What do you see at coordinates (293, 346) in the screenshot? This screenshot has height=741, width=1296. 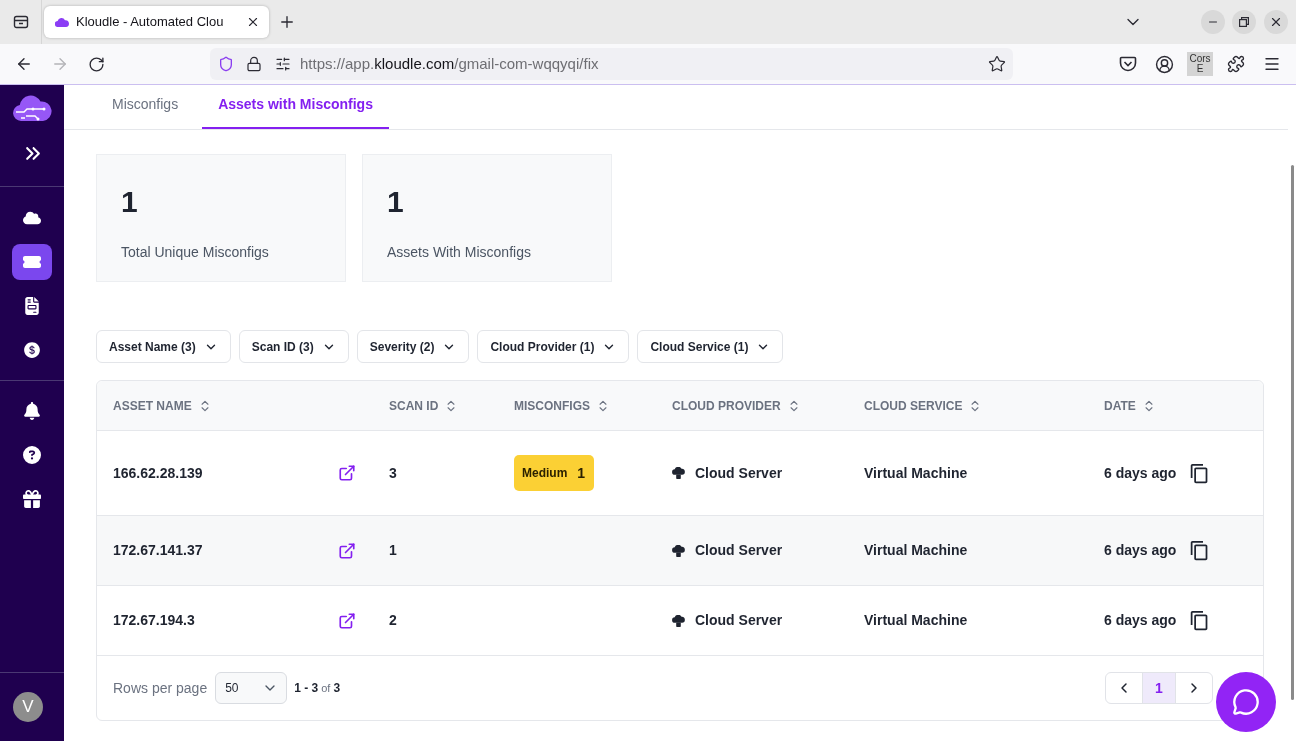 I see `filter-dropdown: Scan ID (3)` at bounding box center [293, 346].